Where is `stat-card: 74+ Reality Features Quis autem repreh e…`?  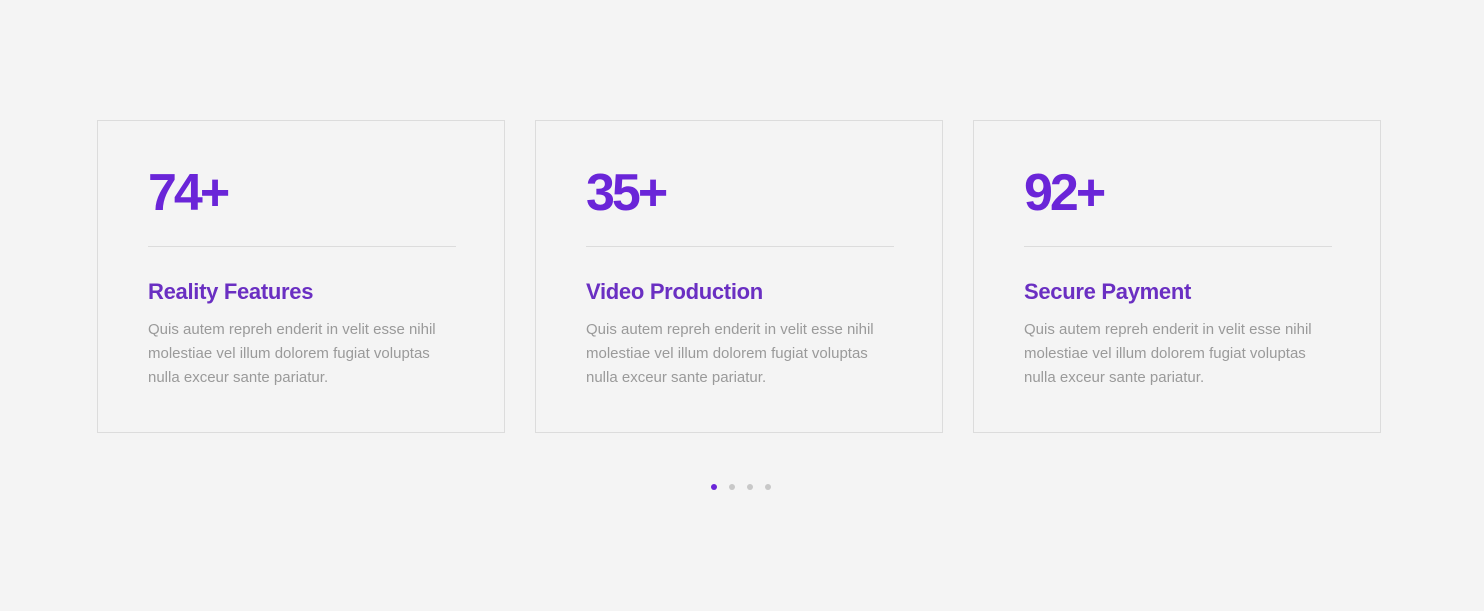 stat-card: 74+ Reality Features Quis autem repreh e… is located at coordinates (301, 276).